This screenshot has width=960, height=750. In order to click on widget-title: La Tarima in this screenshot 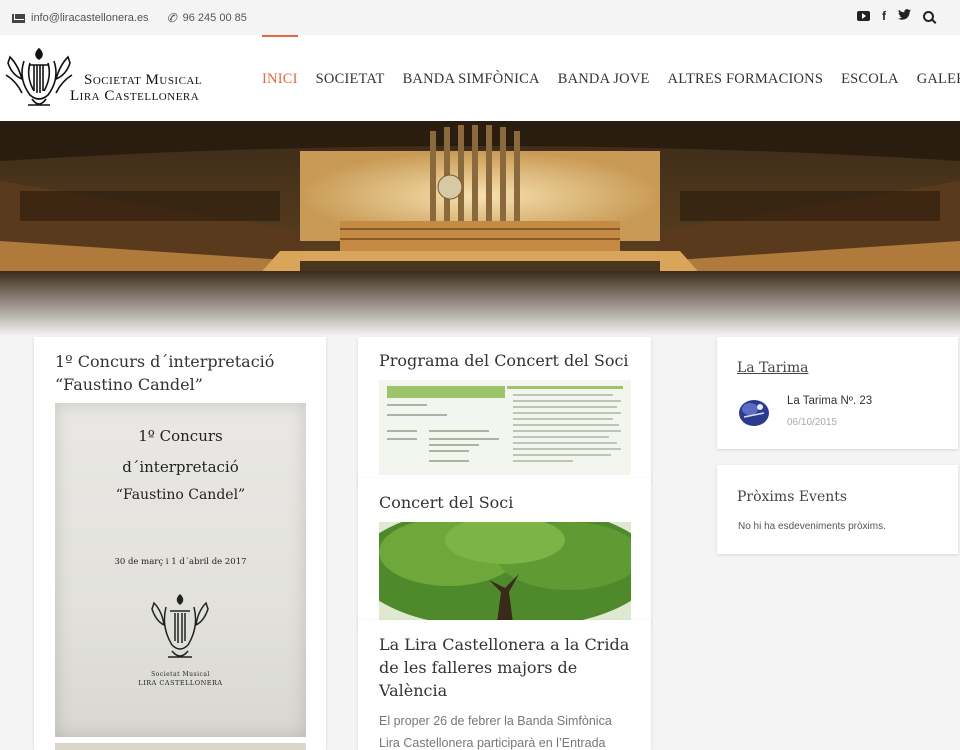, I will do `click(772, 368)`.